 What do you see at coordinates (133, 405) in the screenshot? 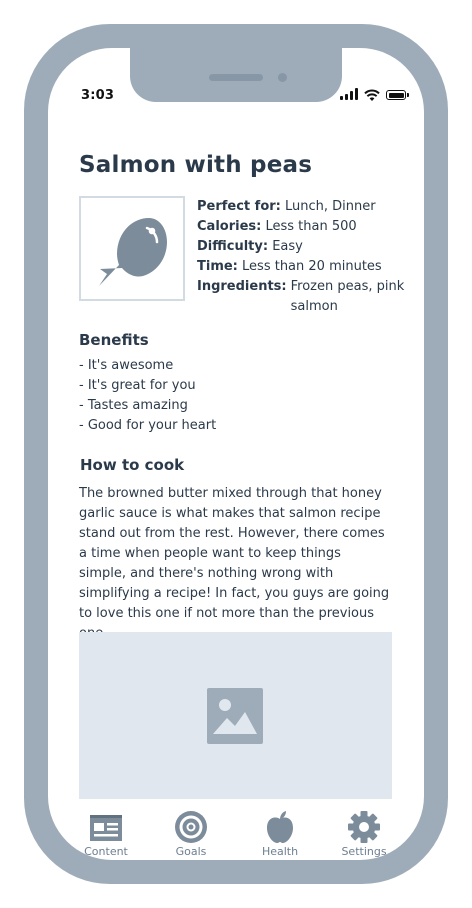
I see `list-item: - Tastes amazing` at bounding box center [133, 405].